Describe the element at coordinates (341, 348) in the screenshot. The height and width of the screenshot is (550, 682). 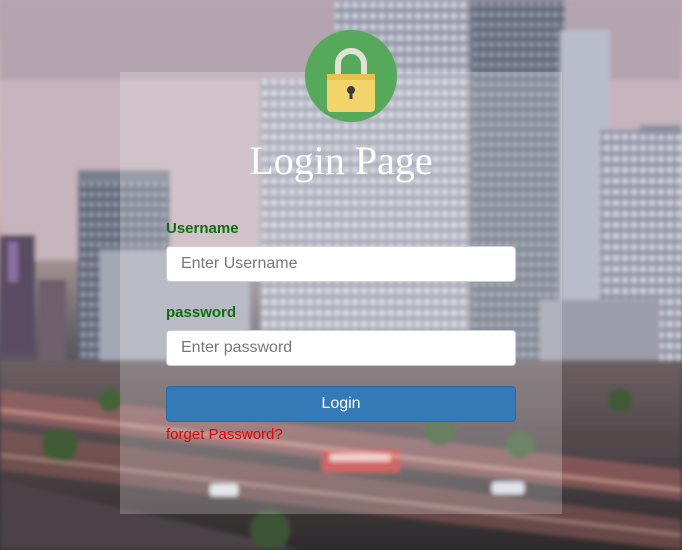
I see `password-input` at that location.